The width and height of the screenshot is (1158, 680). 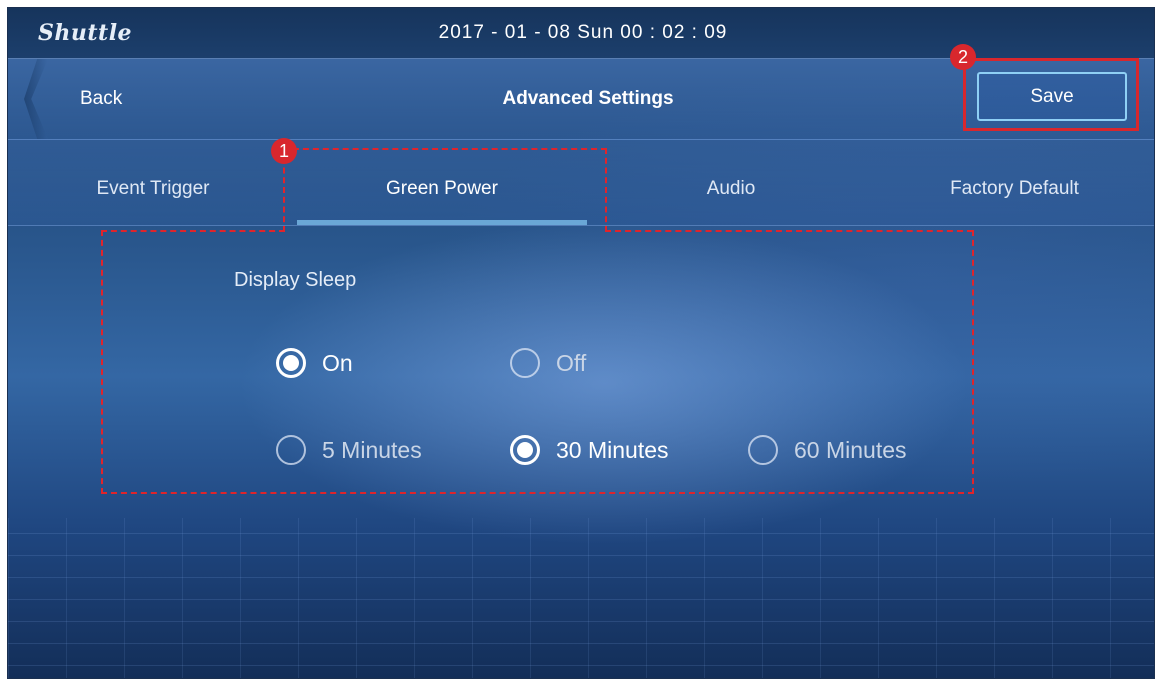 I want to click on tab-label: Audio, so click(x=731, y=188).